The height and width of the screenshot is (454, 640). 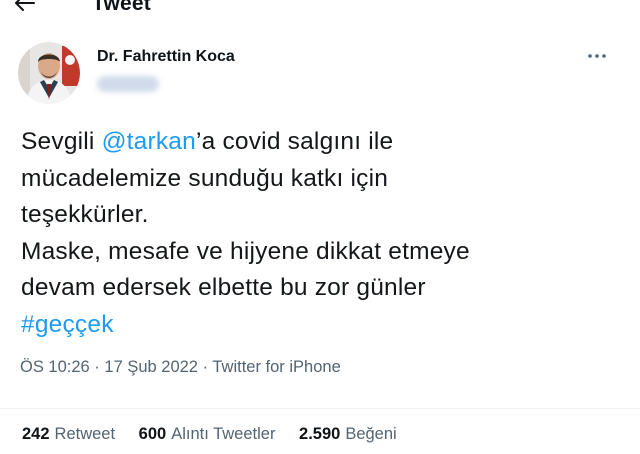 I want to click on top-bar: Tweet, so click(x=320, y=10).